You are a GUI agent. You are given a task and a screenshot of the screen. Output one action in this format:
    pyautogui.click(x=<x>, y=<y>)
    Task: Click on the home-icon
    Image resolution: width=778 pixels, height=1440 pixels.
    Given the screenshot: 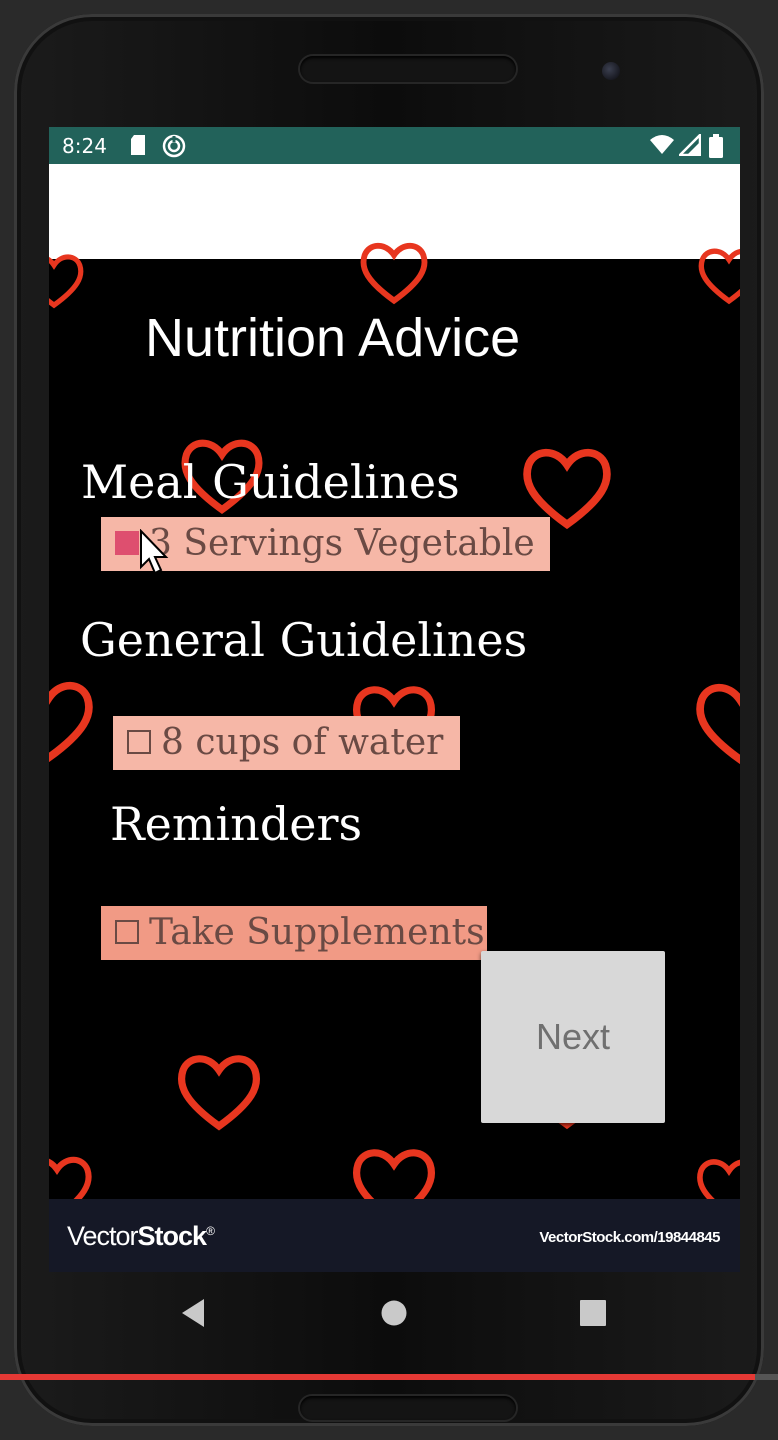 What is the action you would take?
    pyautogui.click(x=394, y=1313)
    